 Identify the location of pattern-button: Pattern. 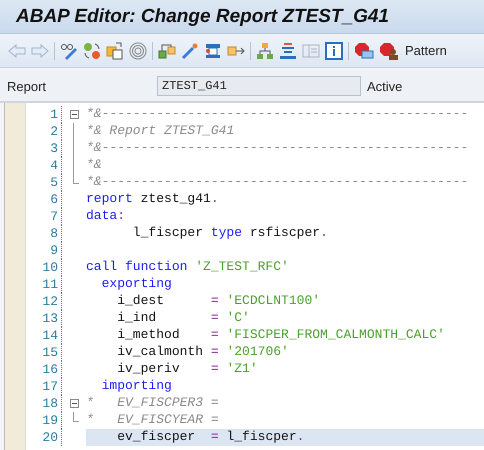
(426, 50).